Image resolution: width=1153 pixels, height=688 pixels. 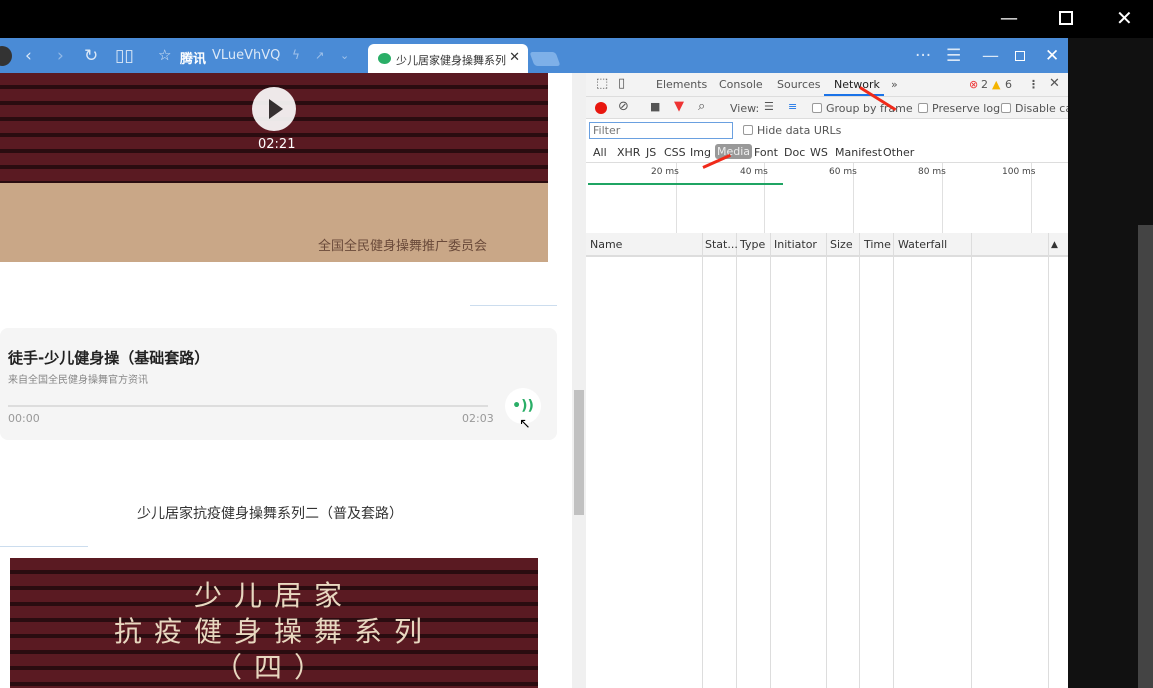 I want to click on page-scrollbar-thumb, so click(x=579, y=452).